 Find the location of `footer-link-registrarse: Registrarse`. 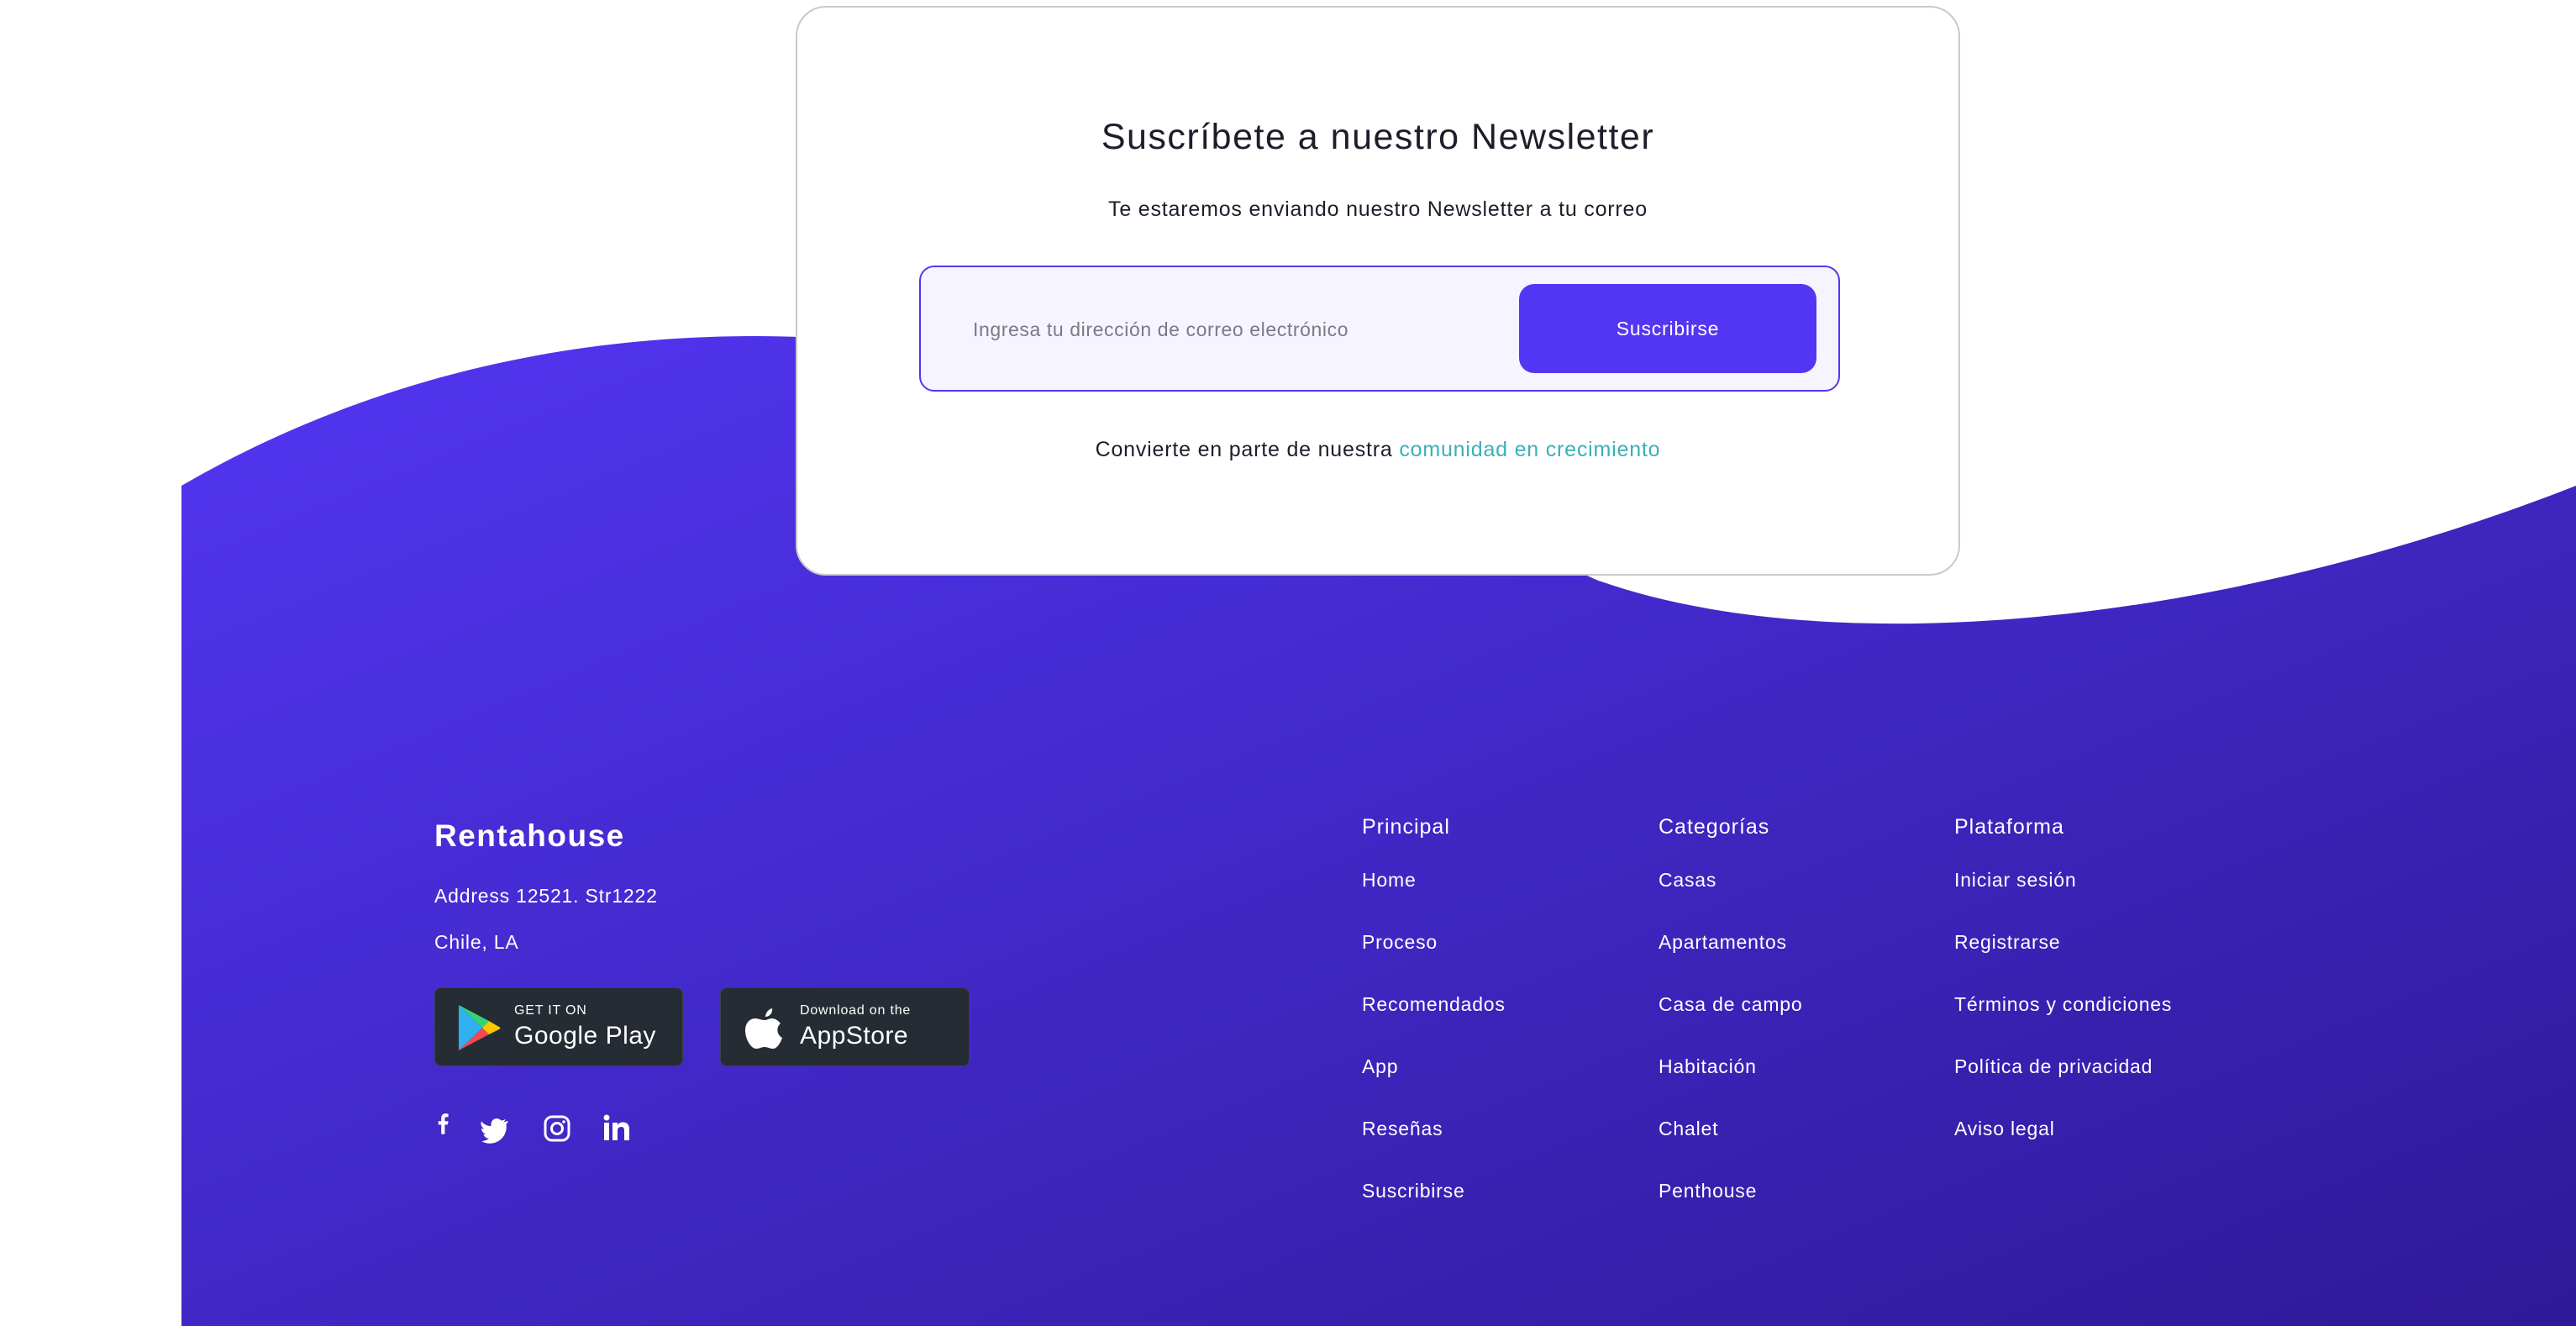

footer-link-registrarse: Registrarse is located at coordinates (2007, 942).